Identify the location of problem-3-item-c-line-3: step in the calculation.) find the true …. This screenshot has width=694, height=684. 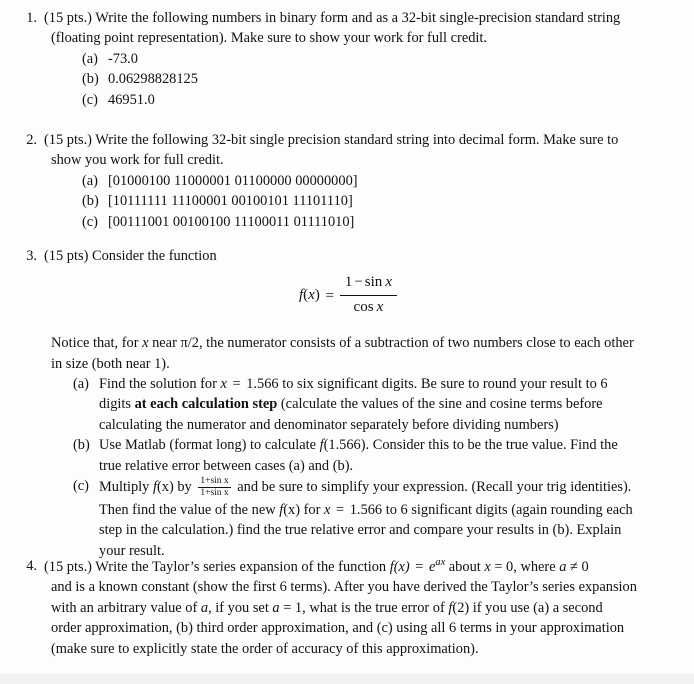
(360, 530).